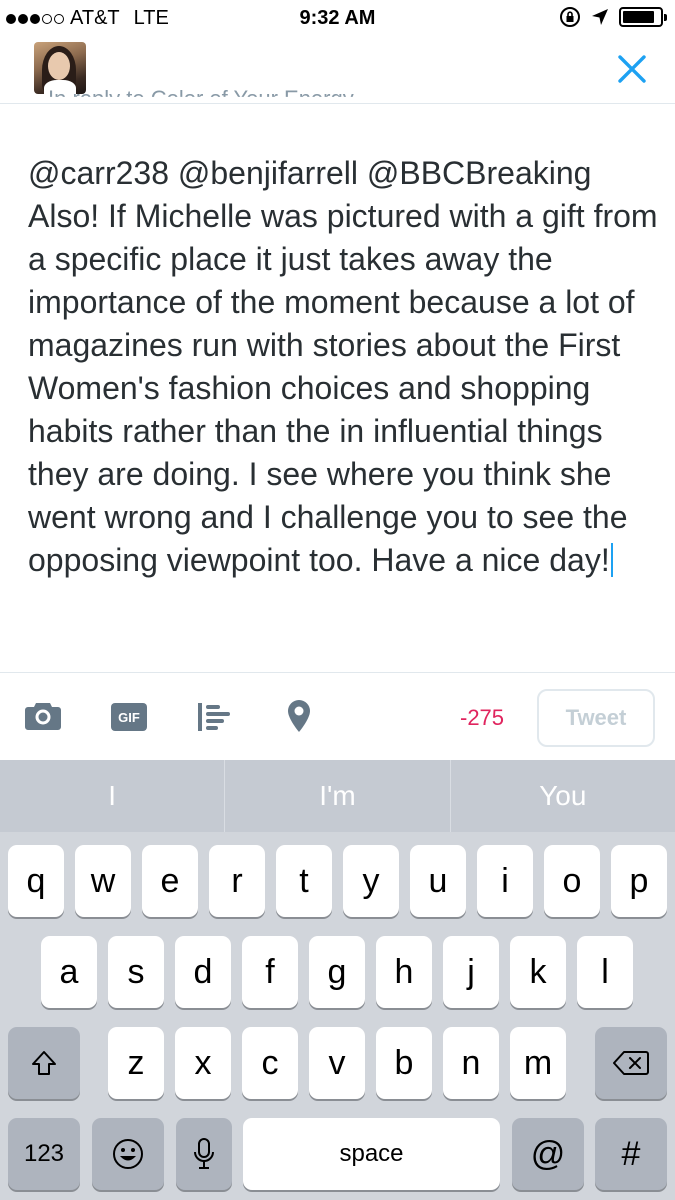 This screenshot has height=1200, width=675. I want to click on gif-label: GIF, so click(129, 717).